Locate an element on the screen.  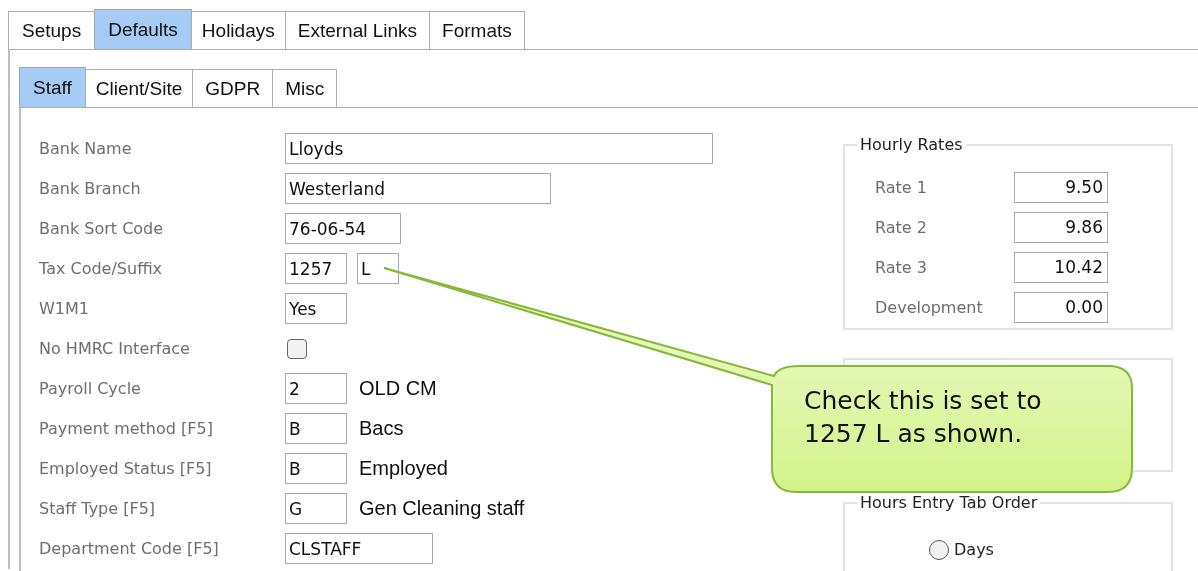
input-field: Westerland is located at coordinates (418, 188).